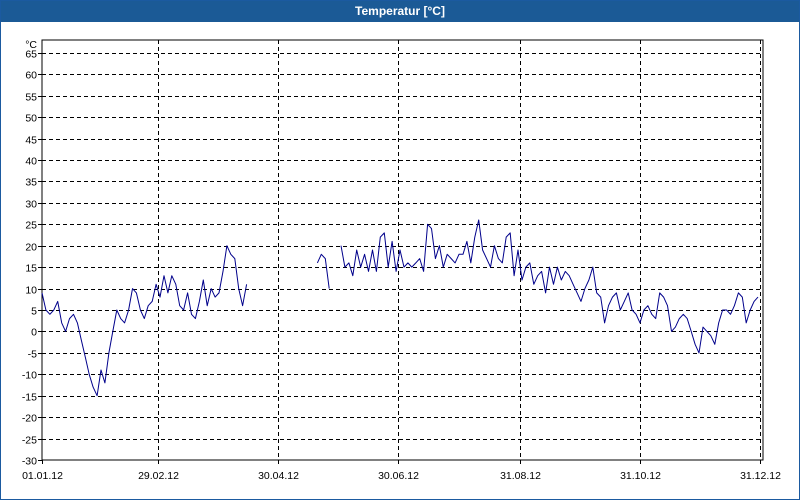  What do you see at coordinates (34, 333) in the screenshot?
I see `y-tick-label: 0` at bounding box center [34, 333].